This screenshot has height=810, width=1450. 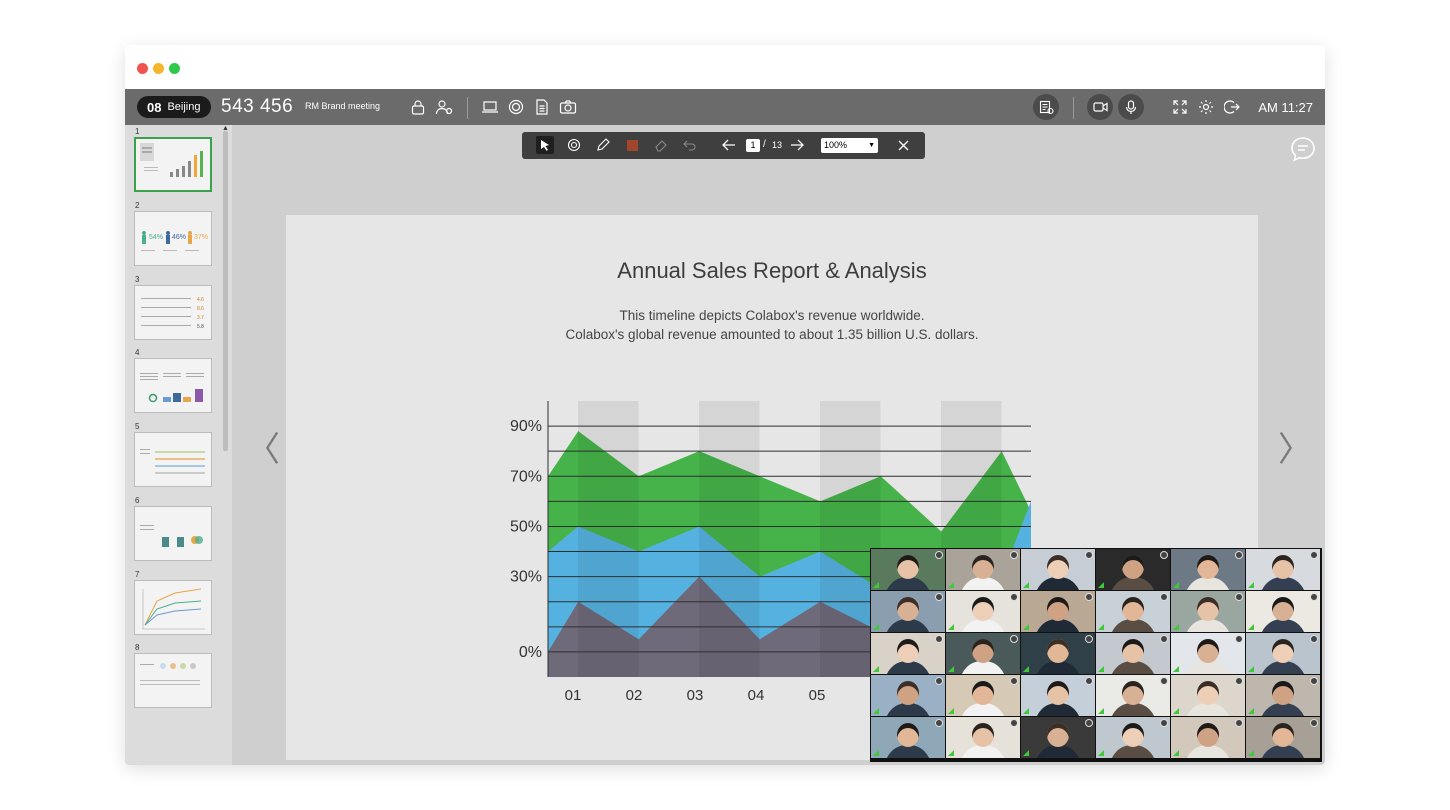 I want to click on prev-page-icon, so click(x=729, y=145).